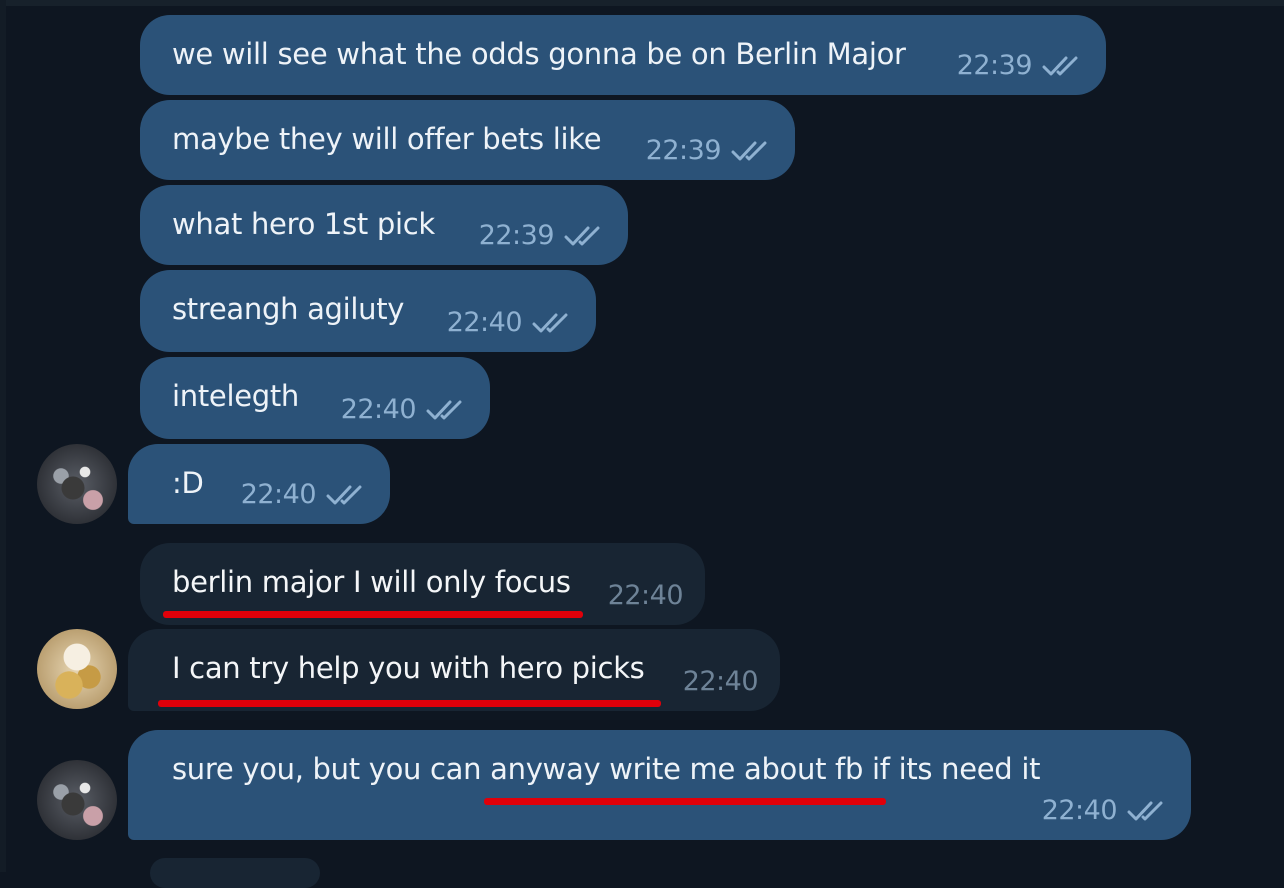  What do you see at coordinates (315, 398) in the screenshot?
I see `message-bubble: intelegth 22:40` at bounding box center [315, 398].